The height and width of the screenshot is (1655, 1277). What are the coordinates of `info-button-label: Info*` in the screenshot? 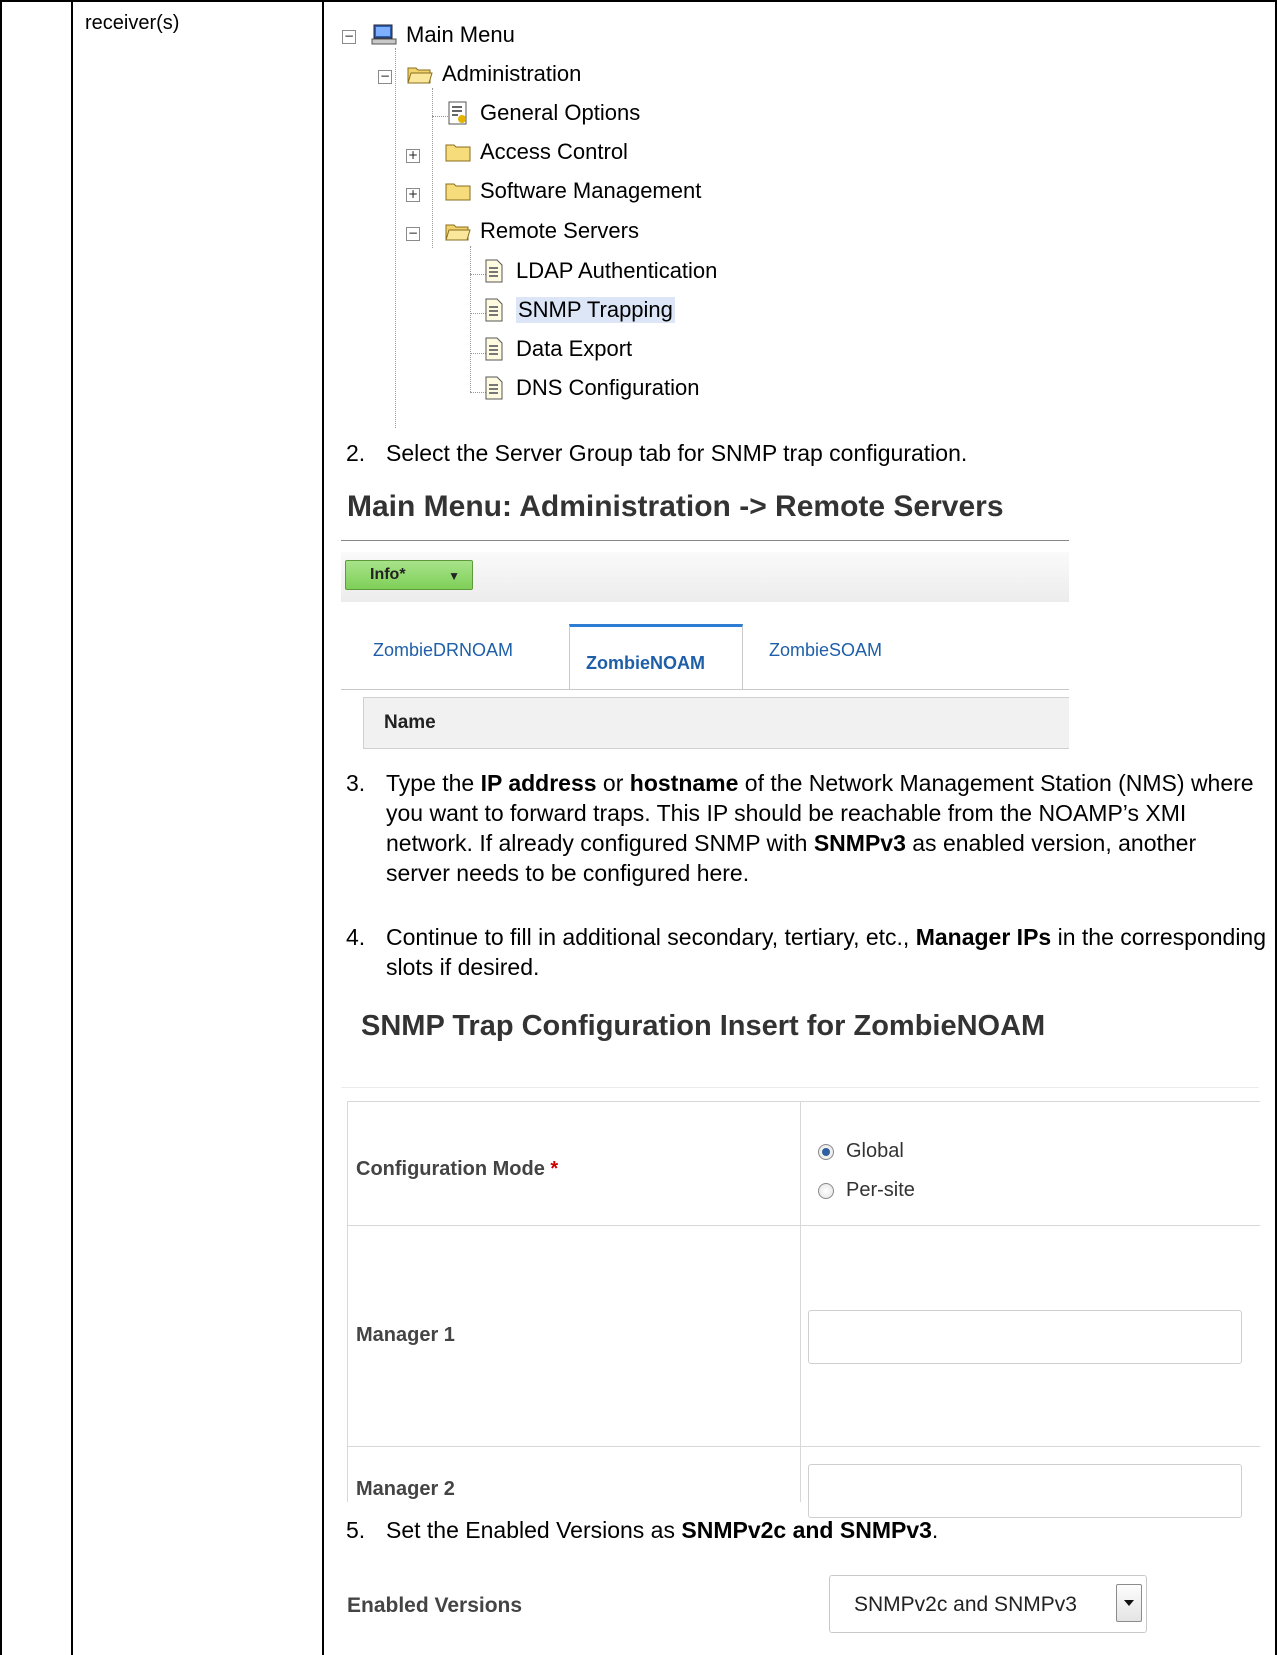 It's located at (388, 574).